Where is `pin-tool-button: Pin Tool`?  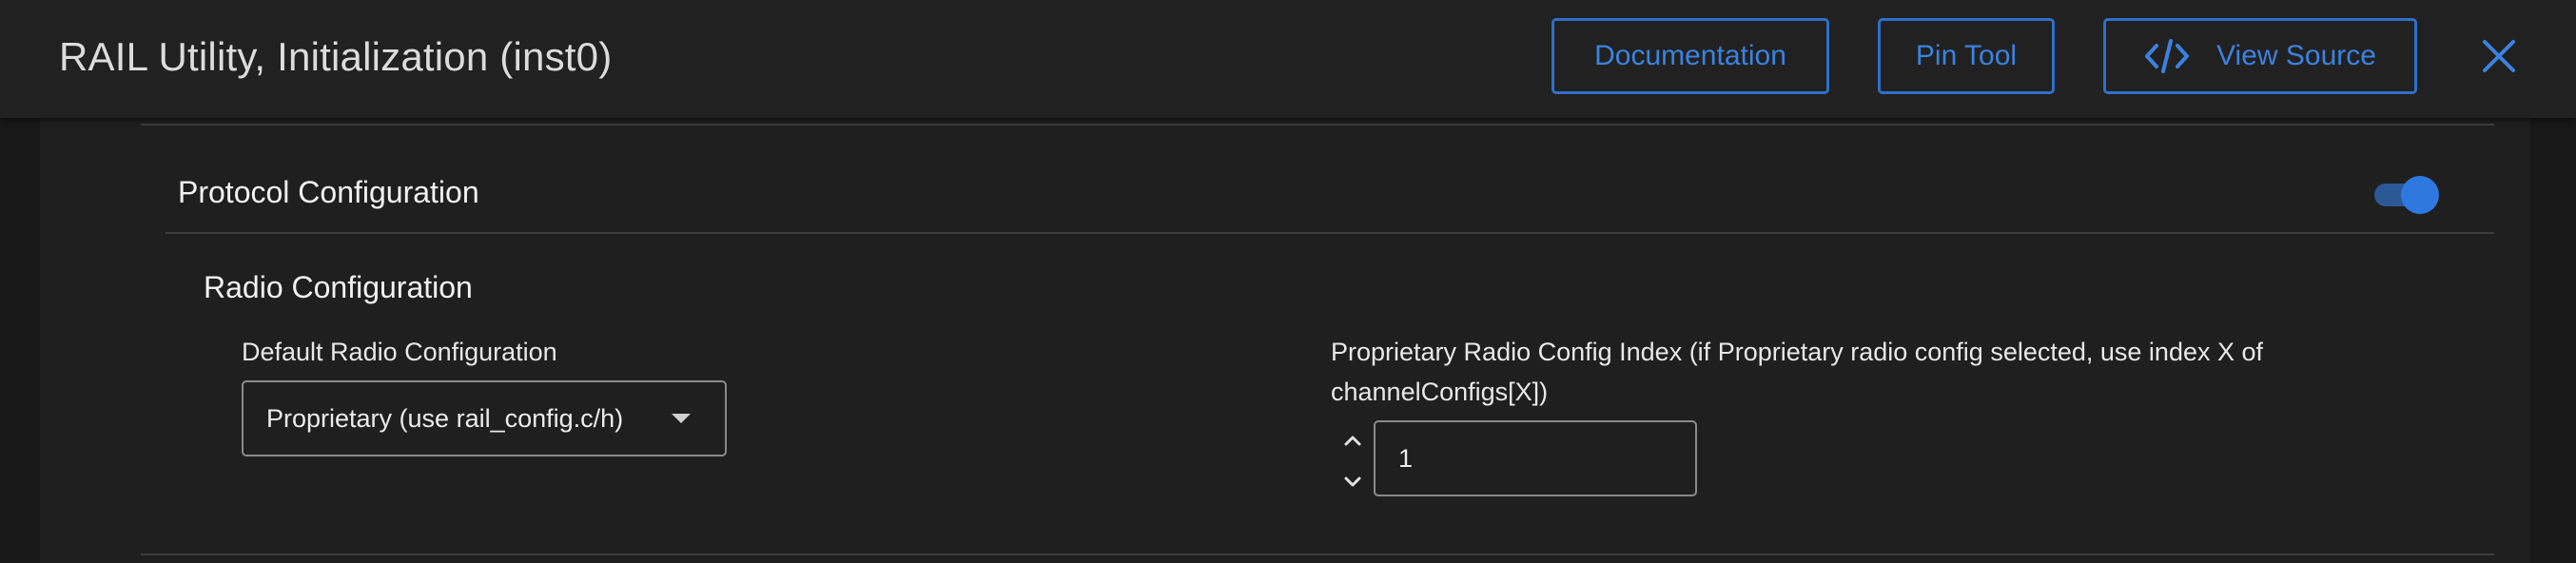
pin-tool-button: Pin Tool is located at coordinates (1967, 56).